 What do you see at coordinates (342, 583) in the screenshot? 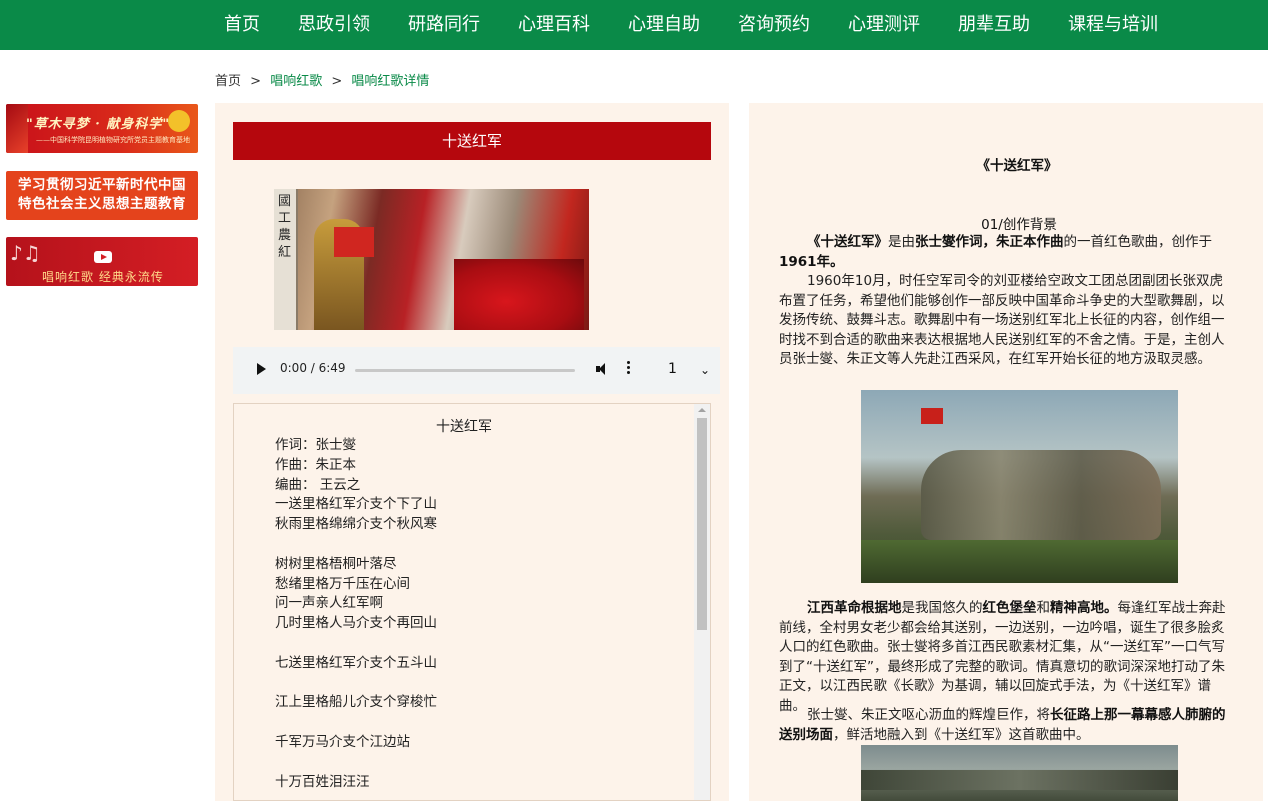
I see `lyric-line: 愁绪里格万千压在心间` at bounding box center [342, 583].